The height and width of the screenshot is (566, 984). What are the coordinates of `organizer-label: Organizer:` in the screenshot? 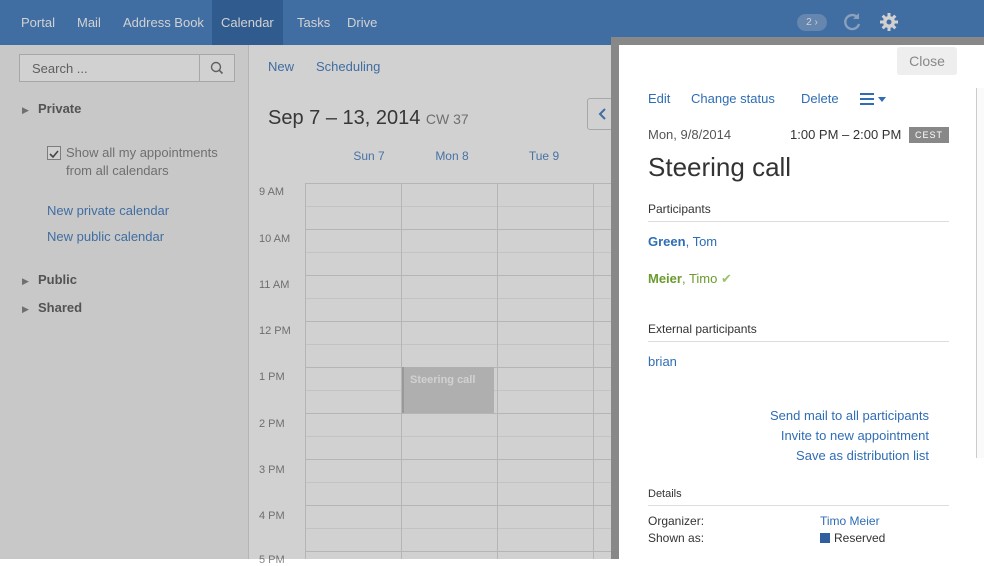 It's located at (676, 521).